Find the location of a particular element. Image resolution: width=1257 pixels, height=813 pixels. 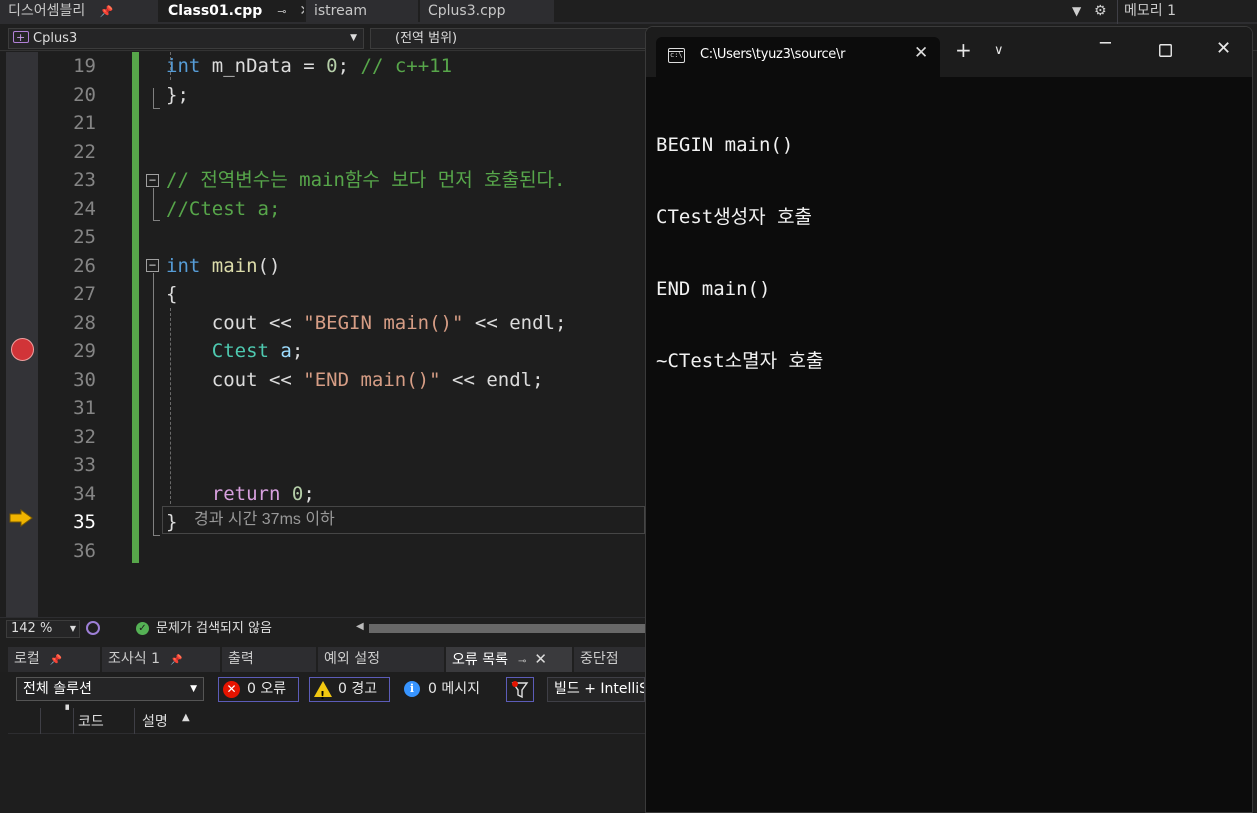

code-token: int is located at coordinates (183, 66).